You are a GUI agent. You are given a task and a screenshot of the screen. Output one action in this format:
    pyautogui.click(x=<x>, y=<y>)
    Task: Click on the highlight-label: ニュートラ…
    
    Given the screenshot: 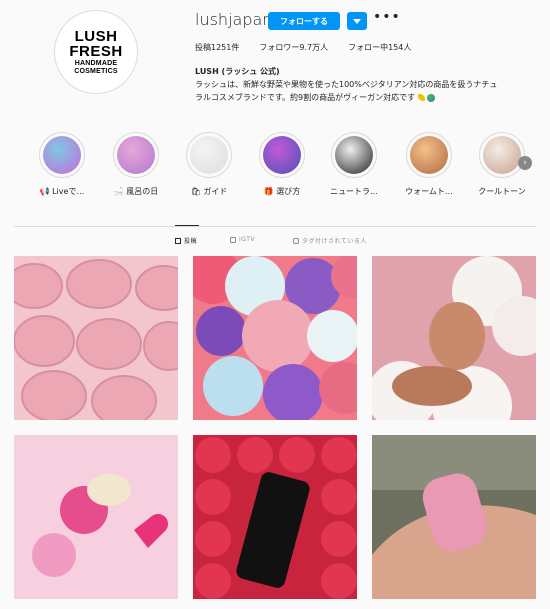 What is the action you would take?
    pyautogui.click(x=354, y=191)
    